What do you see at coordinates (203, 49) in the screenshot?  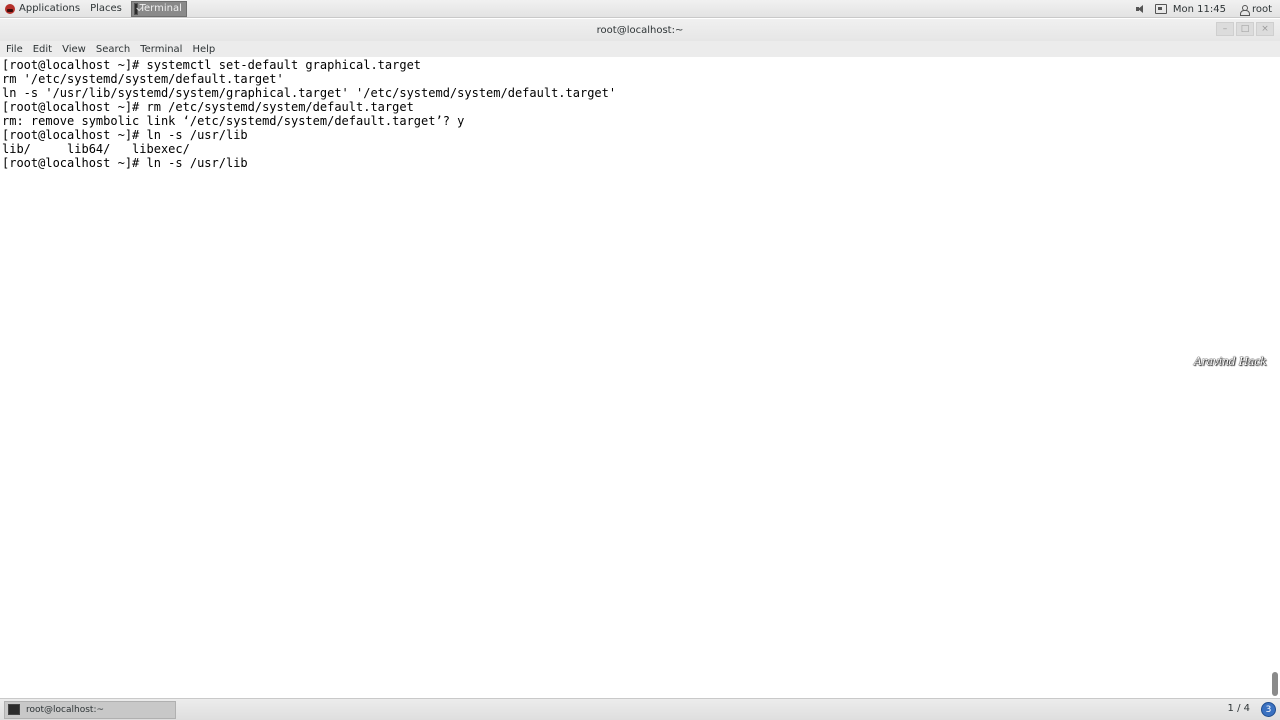 I see `menu-help: Help` at bounding box center [203, 49].